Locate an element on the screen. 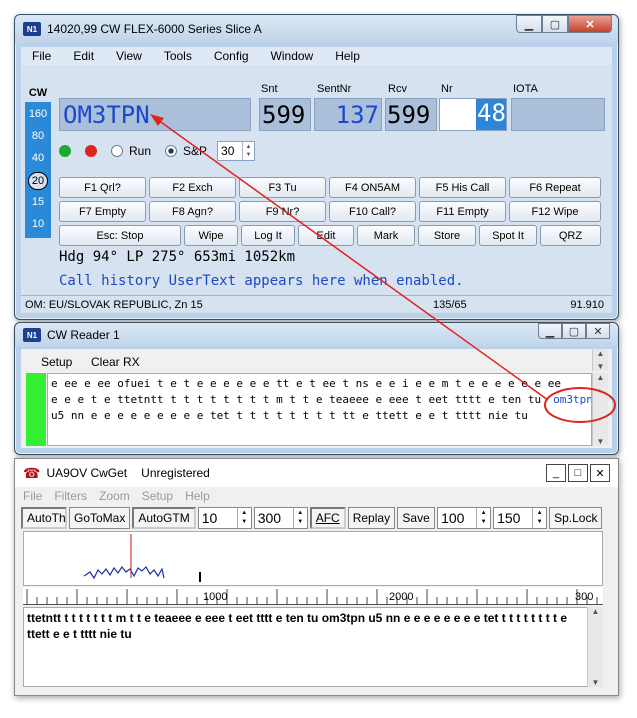 This screenshot has height=718, width=637. reader-setup-menu: Setup is located at coordinates (56, 362).